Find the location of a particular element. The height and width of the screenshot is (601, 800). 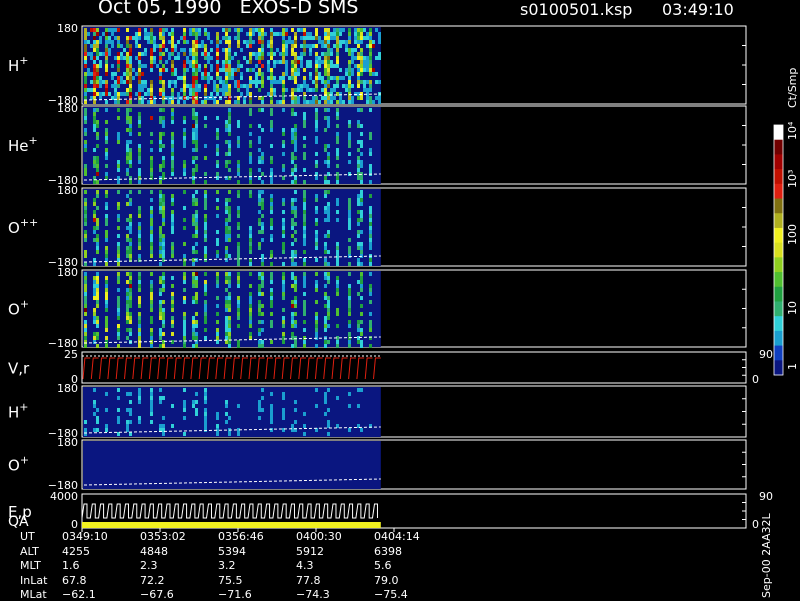

colorbar-swatch is located at coordinates (778, 353).